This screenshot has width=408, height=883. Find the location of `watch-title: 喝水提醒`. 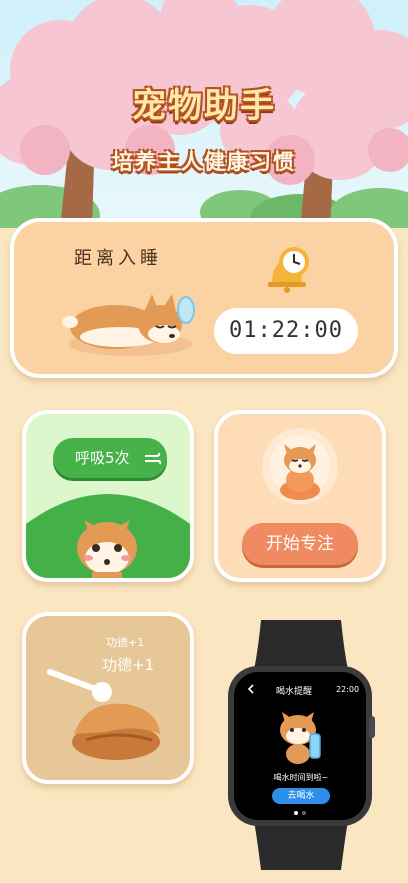

watch-title: 喝水提醒 is located at coordinates (294, 692).